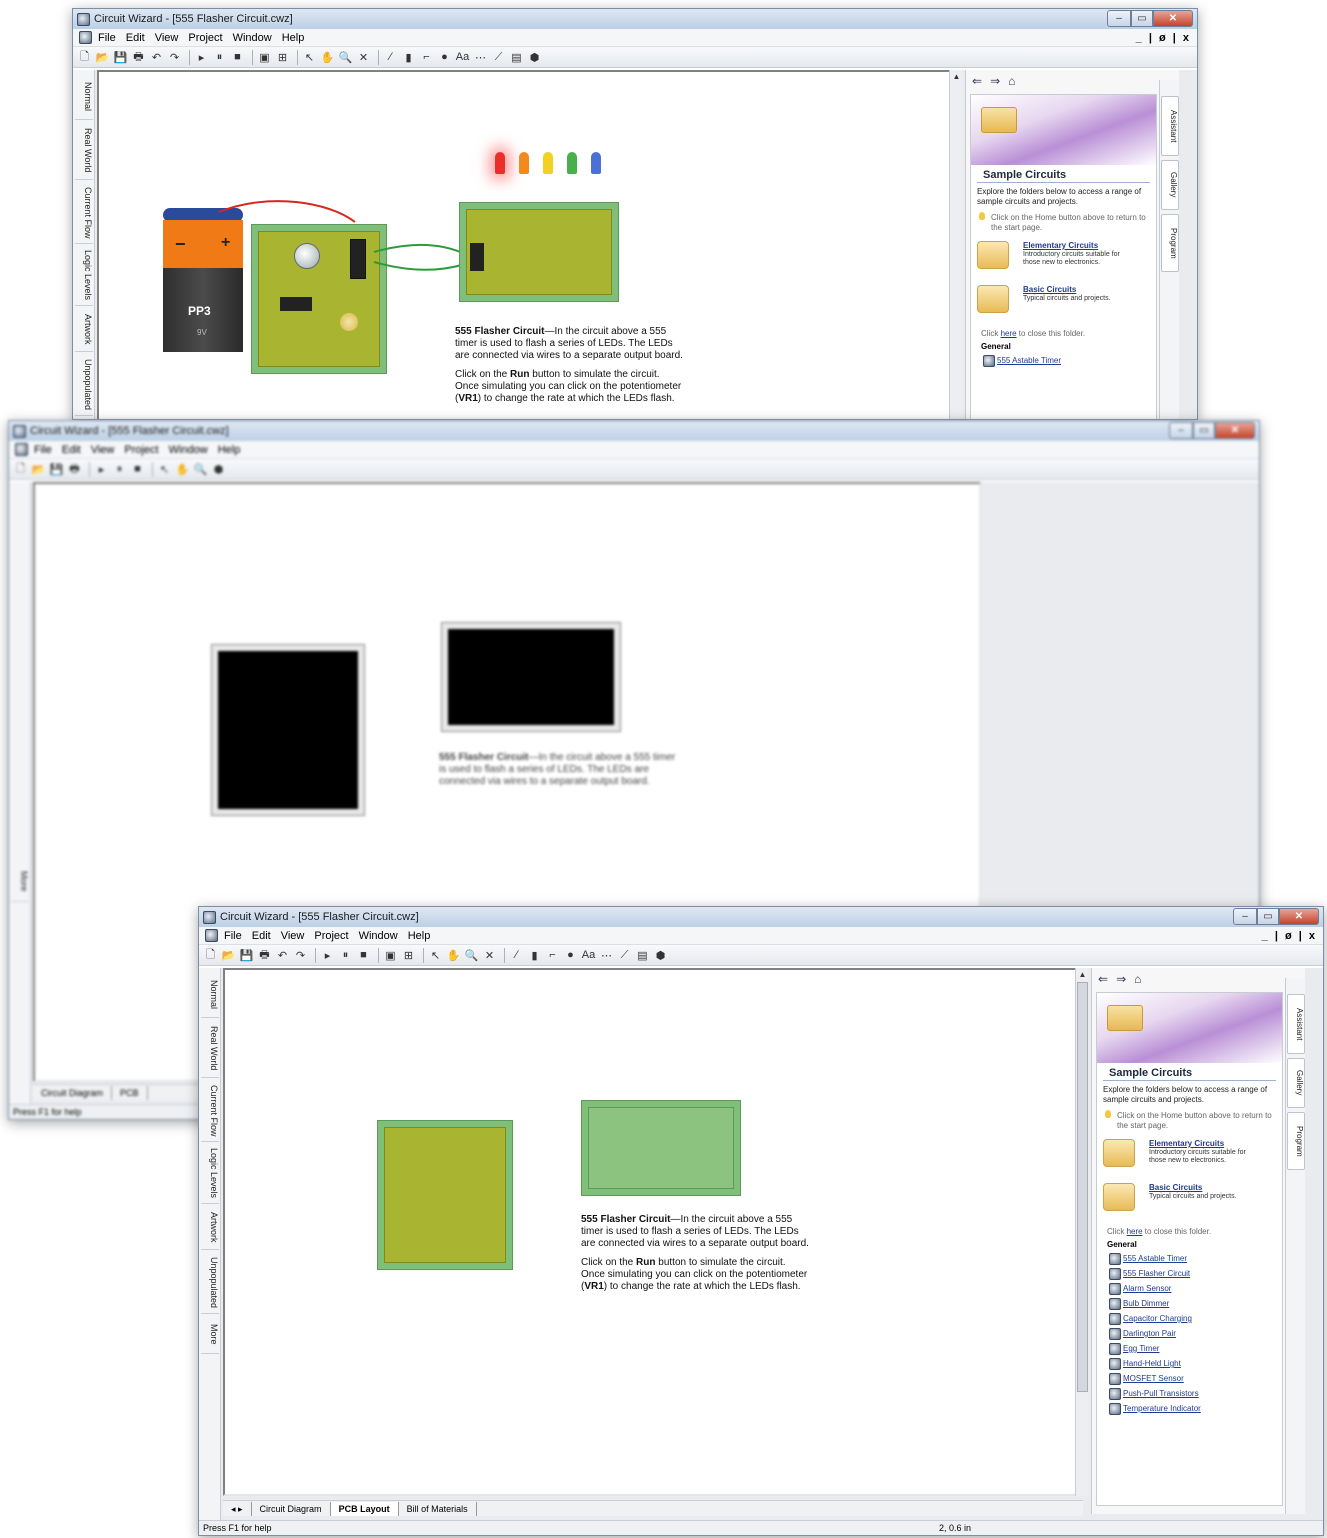 This screenshot has width=1327, height=1538. Describe the element at coordinates (1189, 1288) in the screenshot. I see `sample-alarm-sensor: Alarm Sensor` at that location.